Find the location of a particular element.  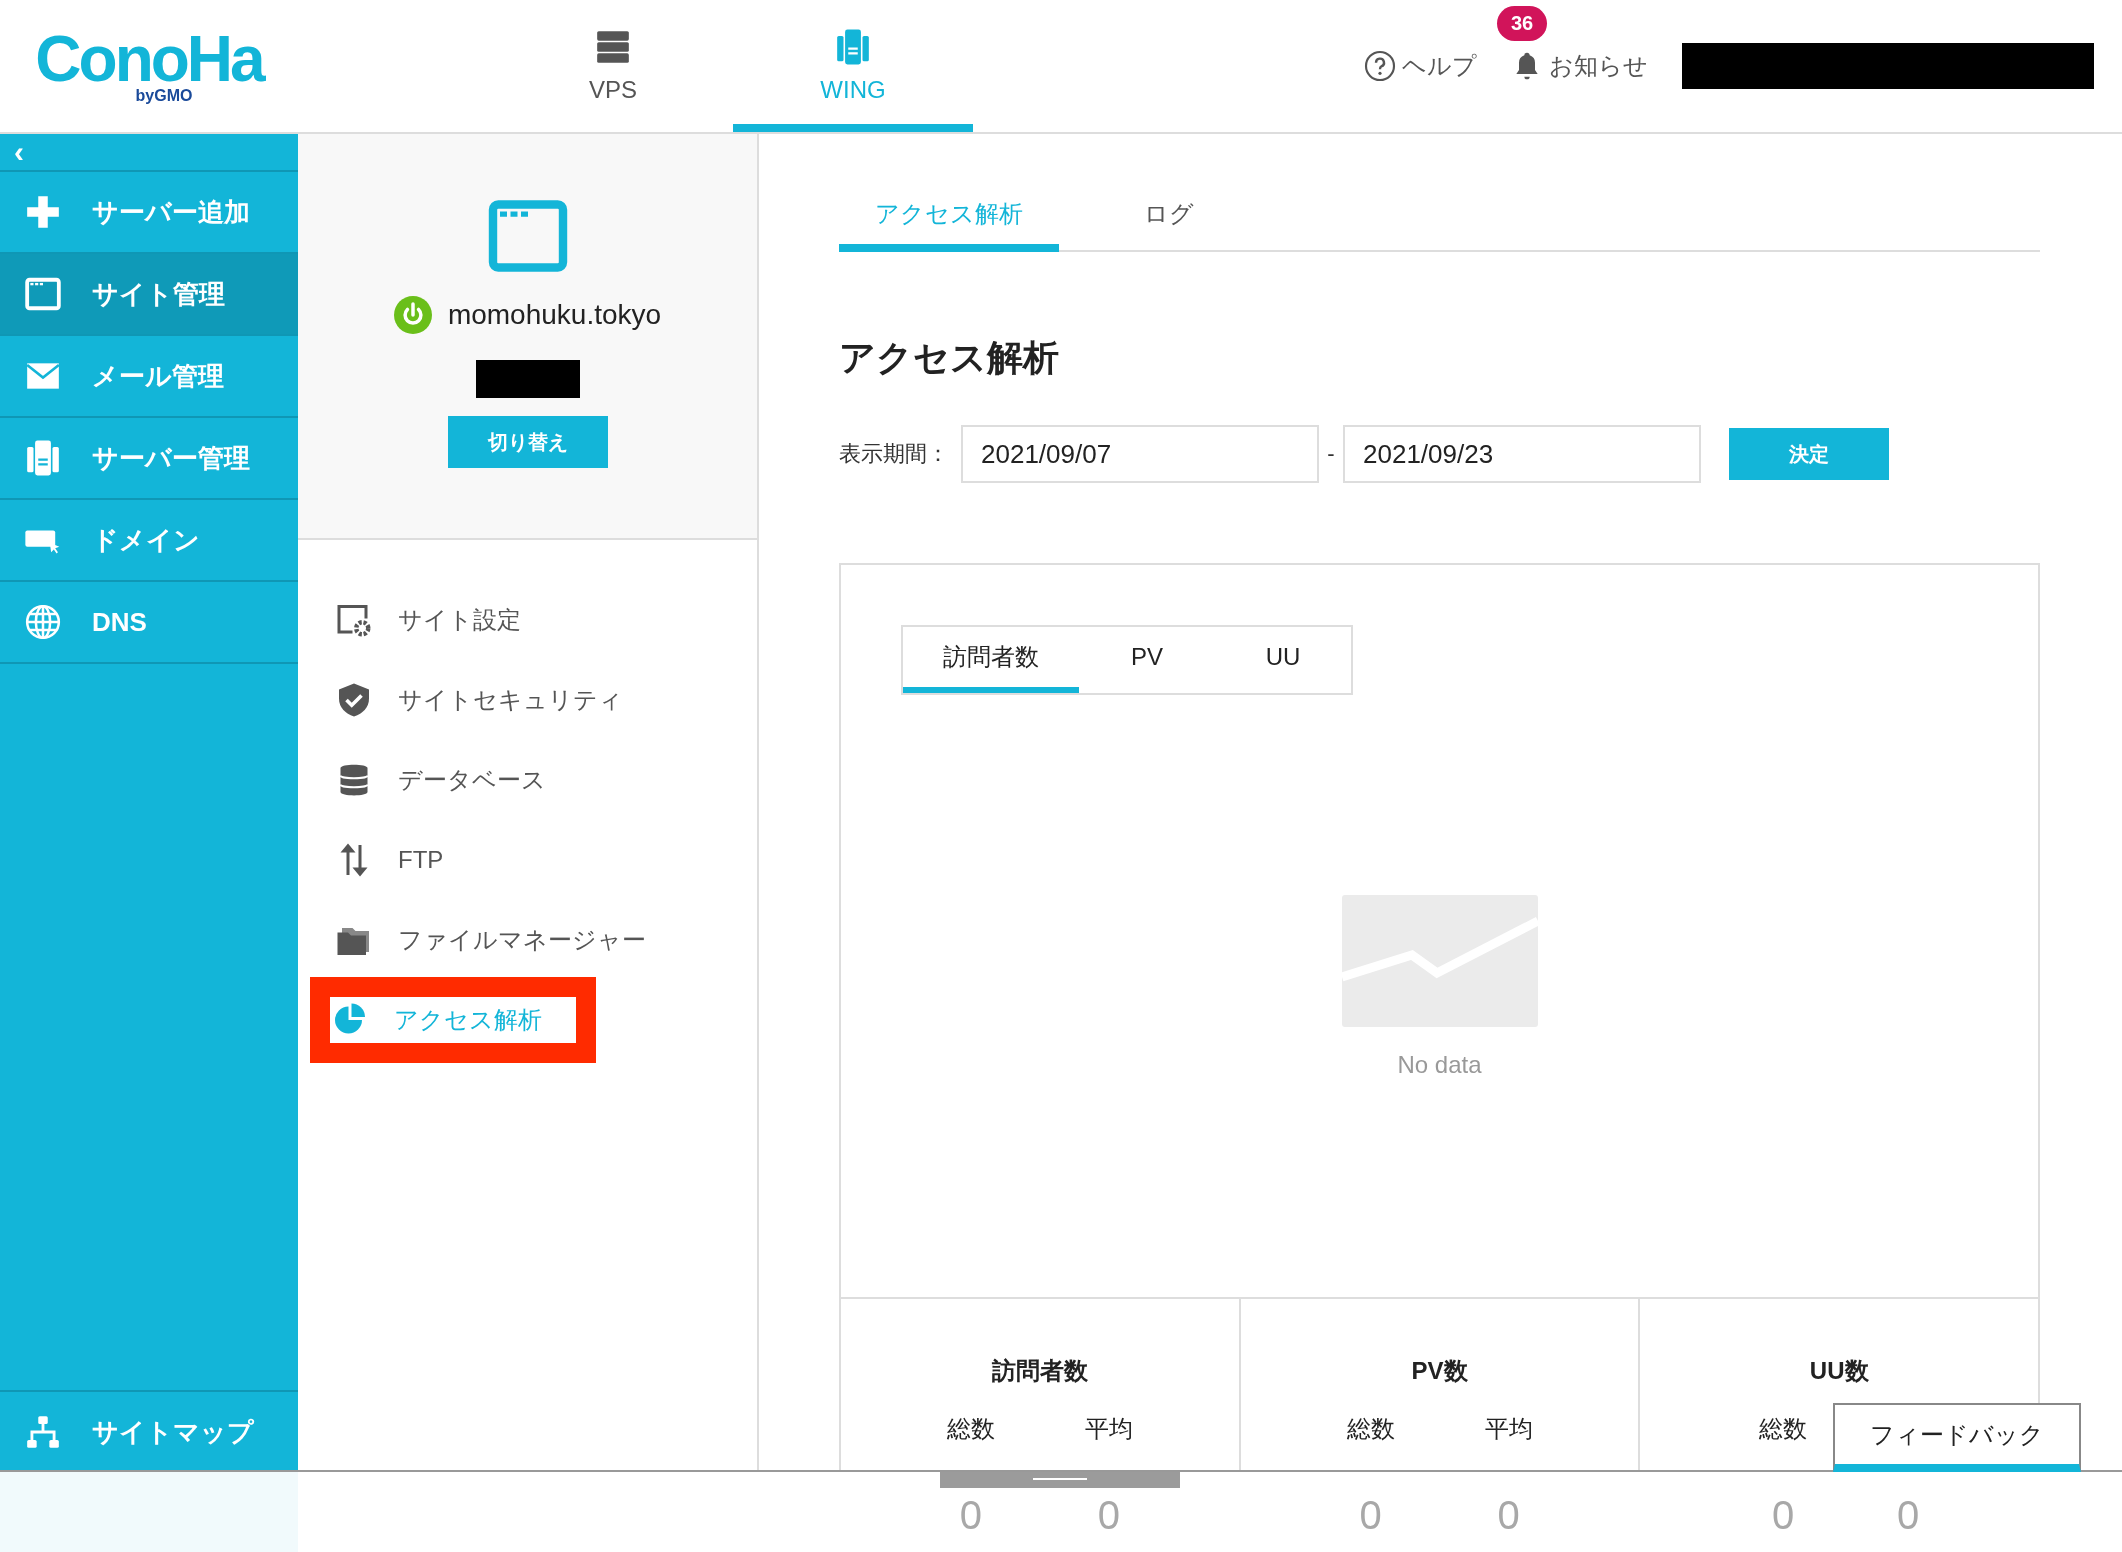

logo: ConoHa byGMO is located at coordinates (149, 66).